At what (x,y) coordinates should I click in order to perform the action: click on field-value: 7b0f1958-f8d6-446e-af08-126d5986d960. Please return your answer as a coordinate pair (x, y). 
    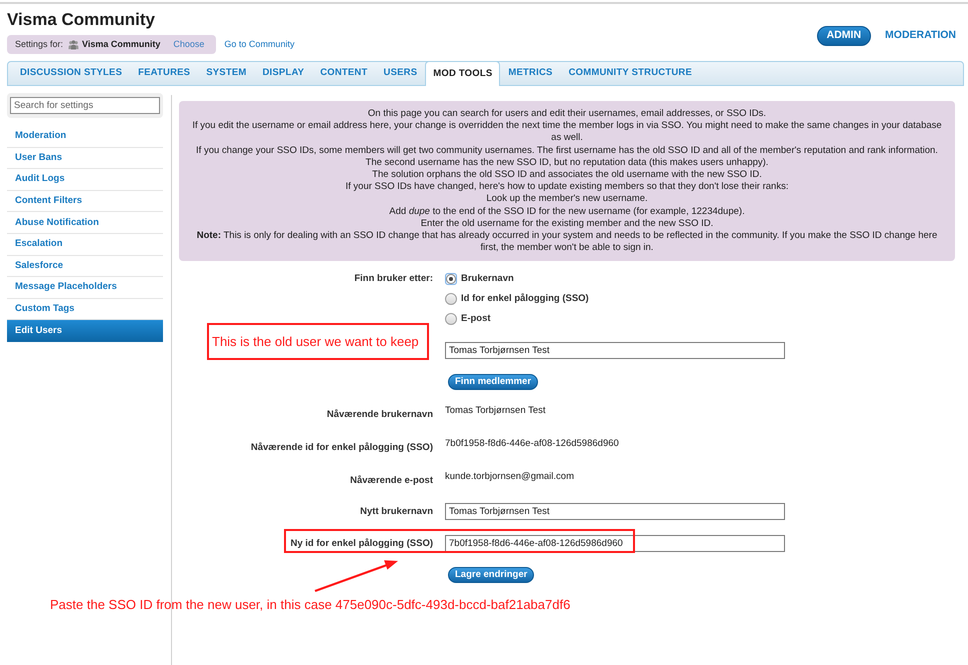
    Looking at the image, I should click on (532, 444).